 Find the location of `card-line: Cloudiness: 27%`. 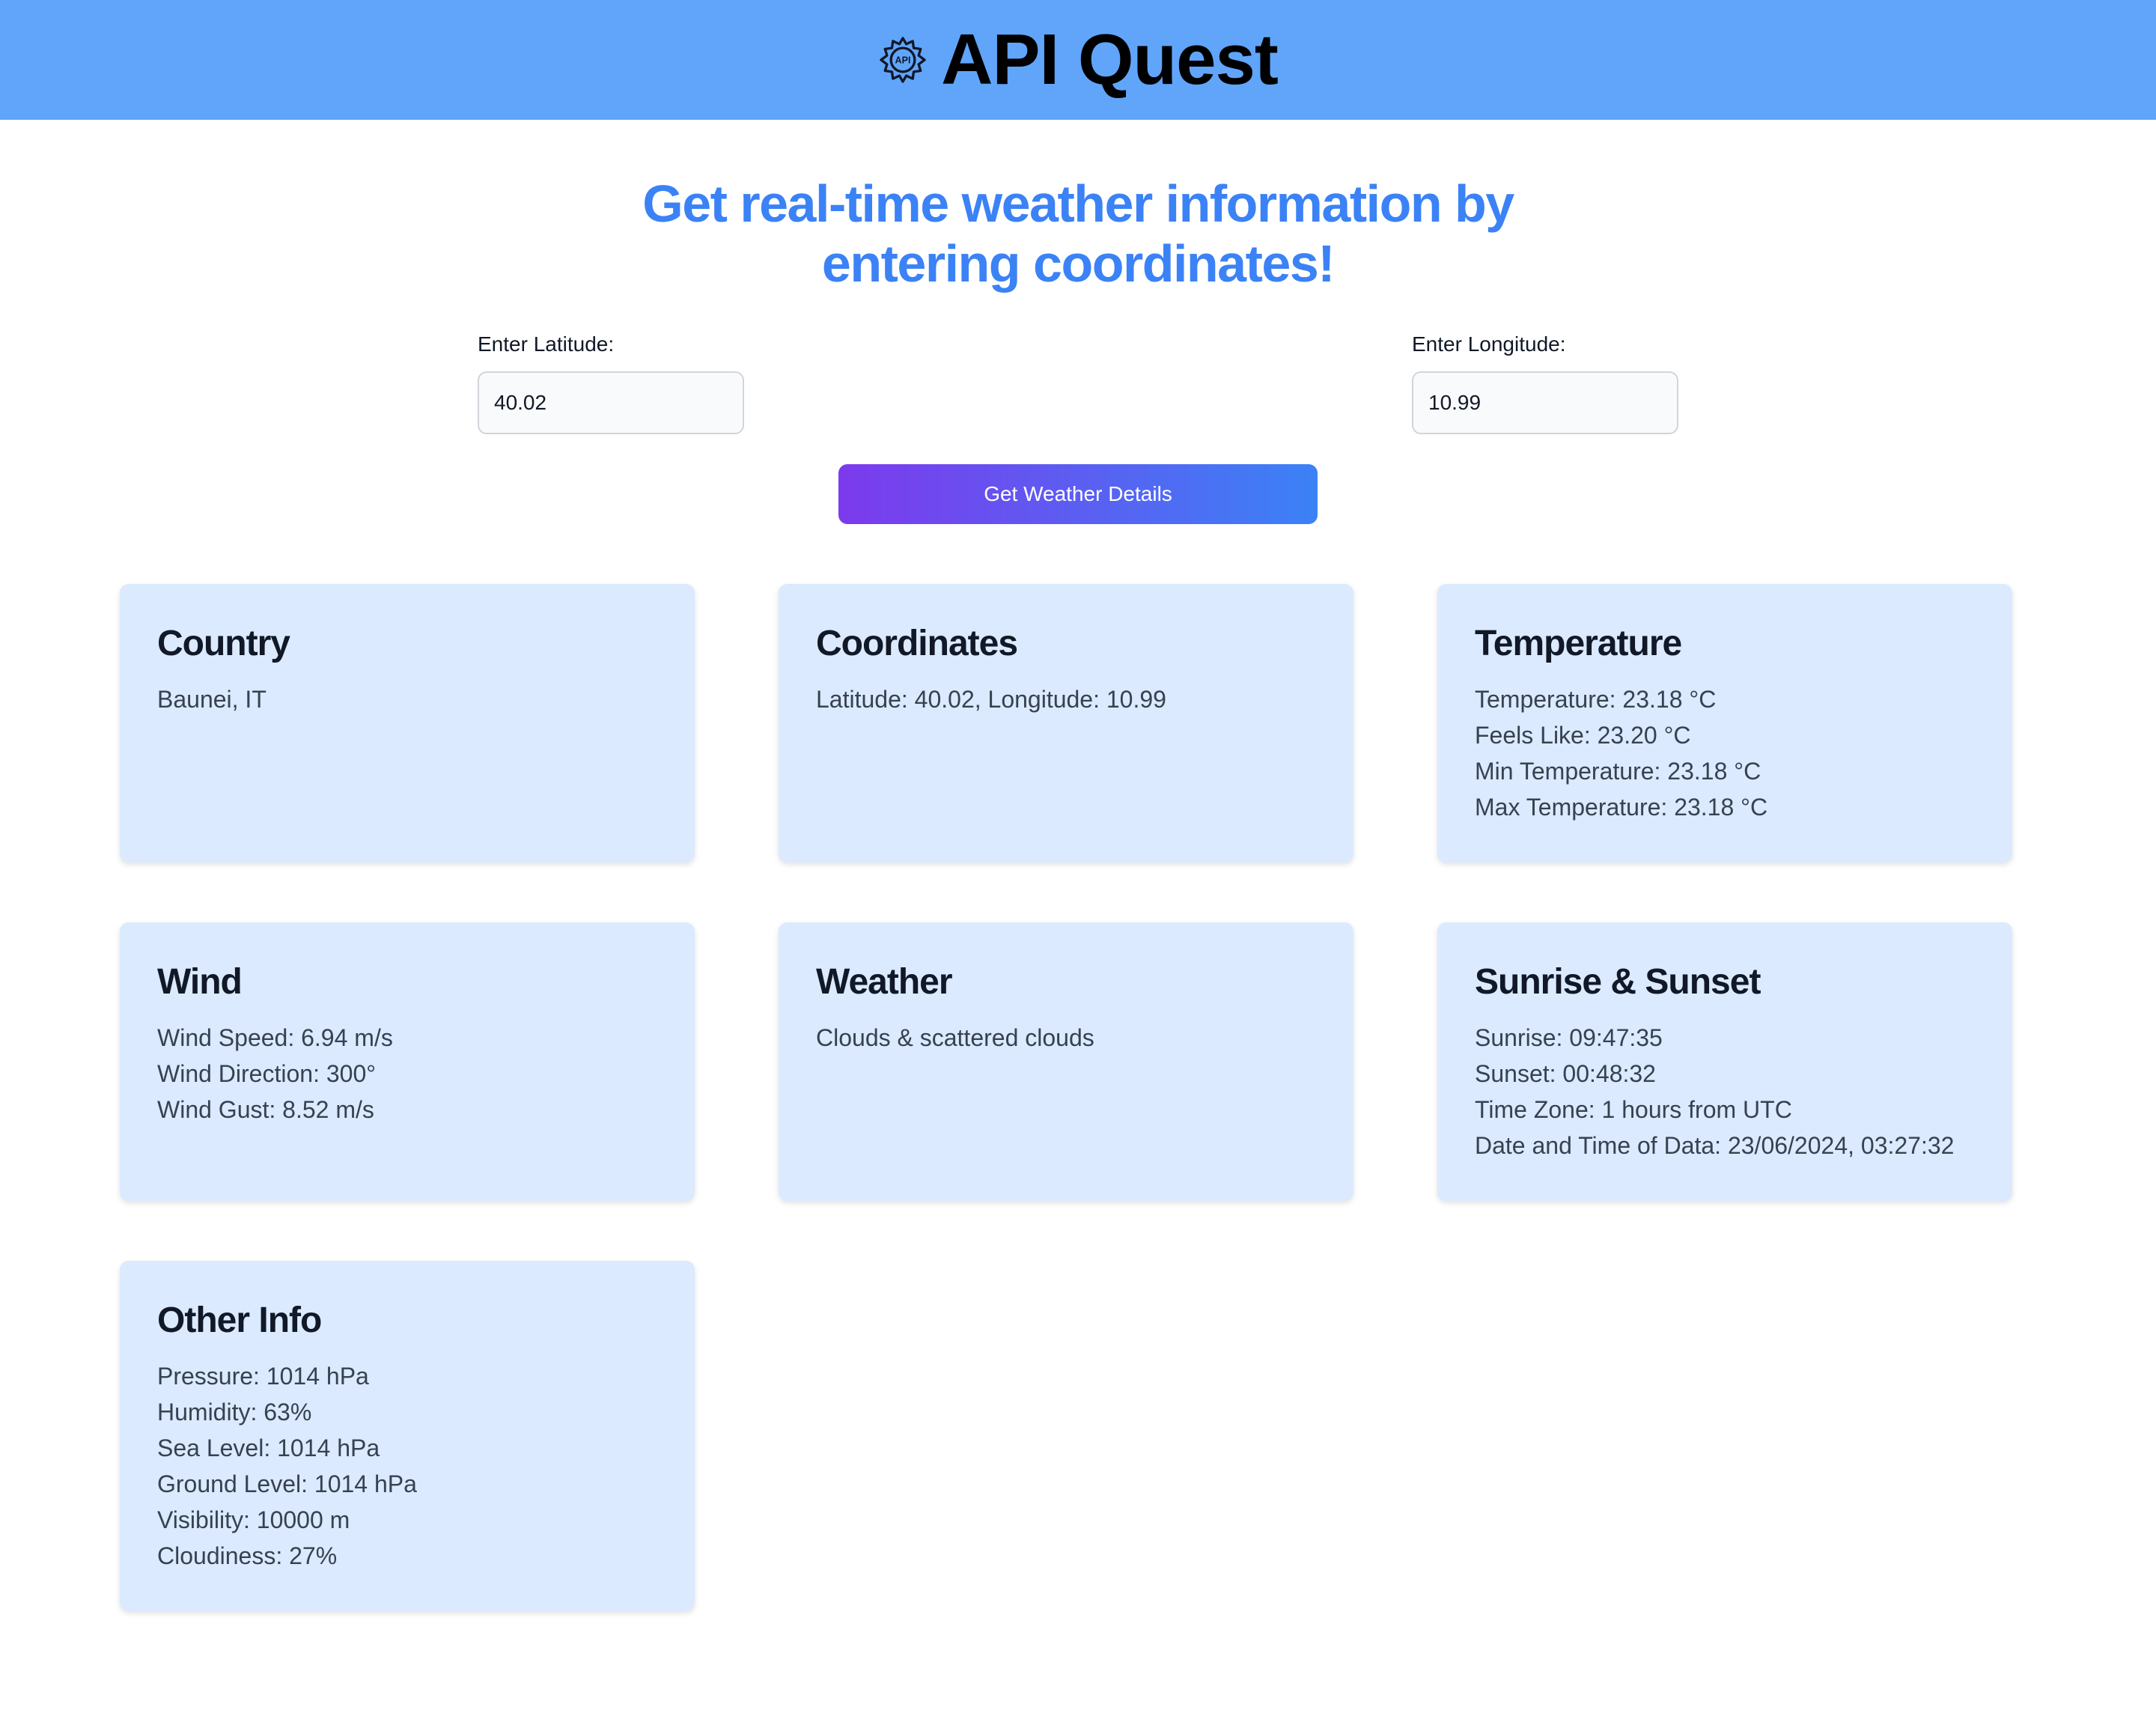

card-line: Cloudiness: 27% is located at coordinates (247, 1555).